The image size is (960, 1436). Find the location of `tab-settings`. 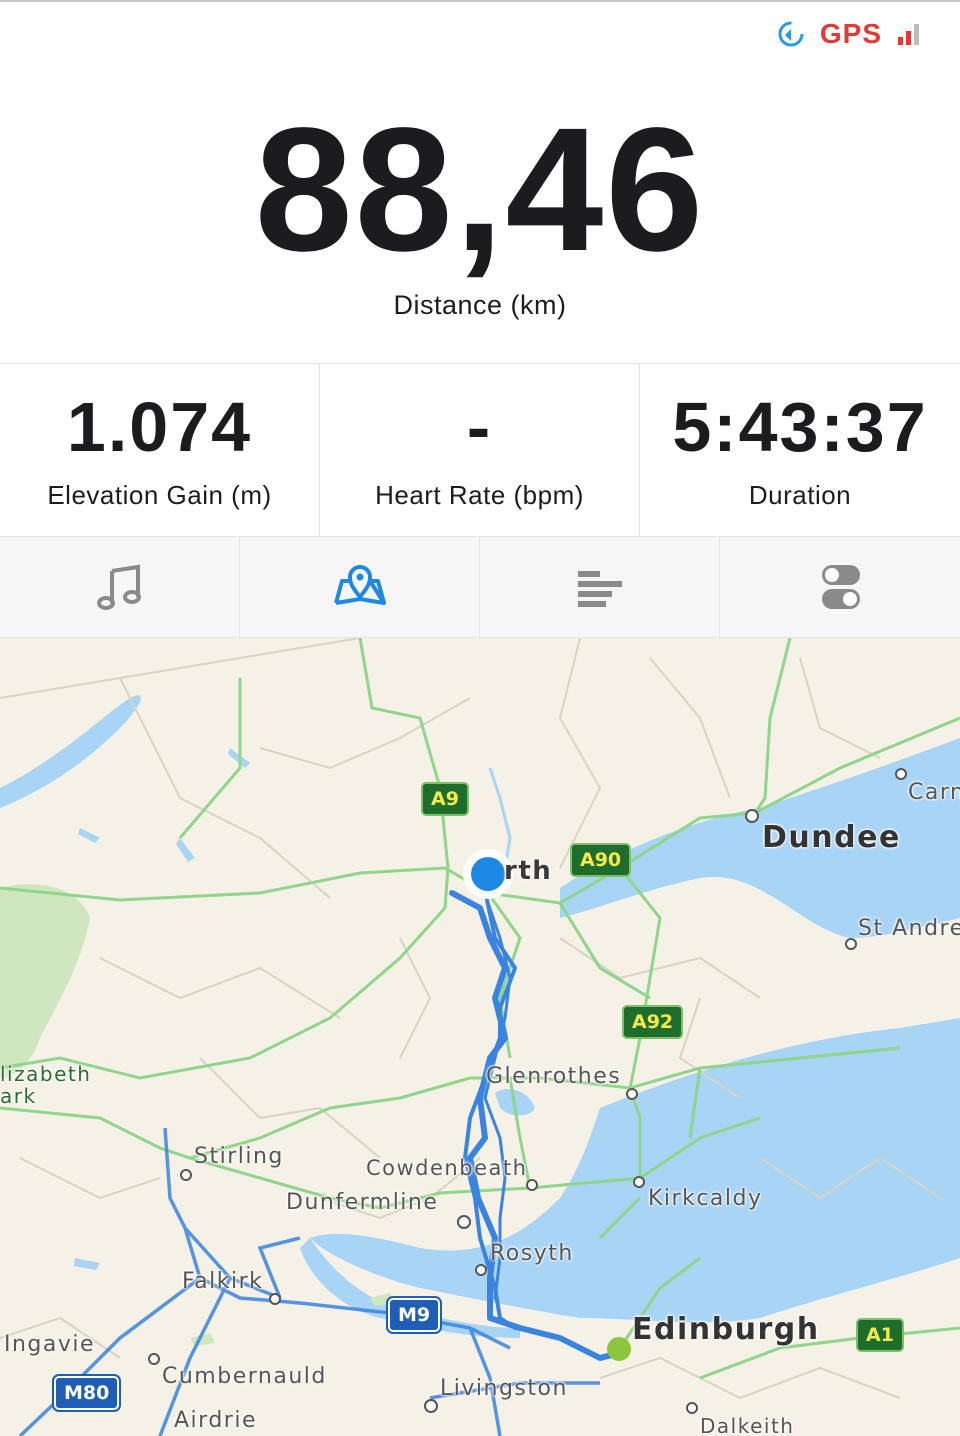

tab-settings is located at coordinates (840, 587).